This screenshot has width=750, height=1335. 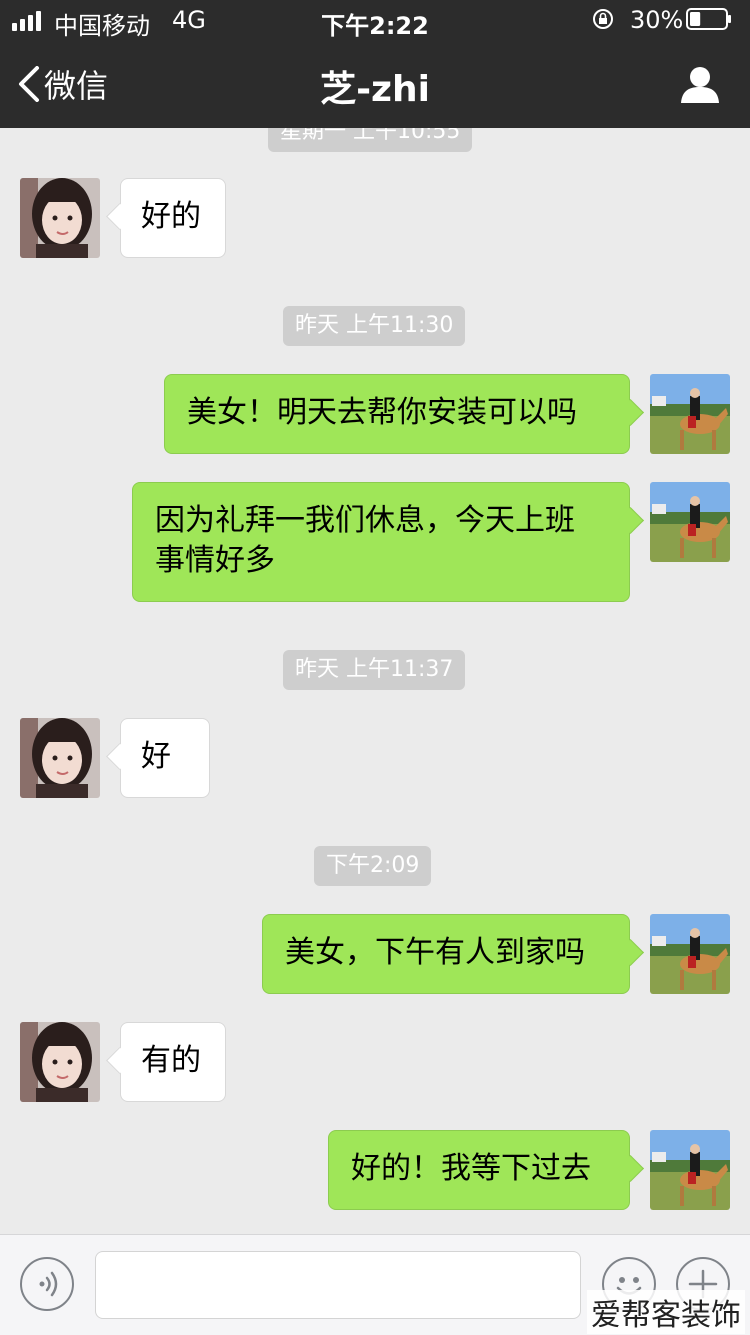 What do you see at coordinates (370, 140) in the screenshot?
I see `timestamp: 星期一 上午10:55` at bounding box center [370, 140].